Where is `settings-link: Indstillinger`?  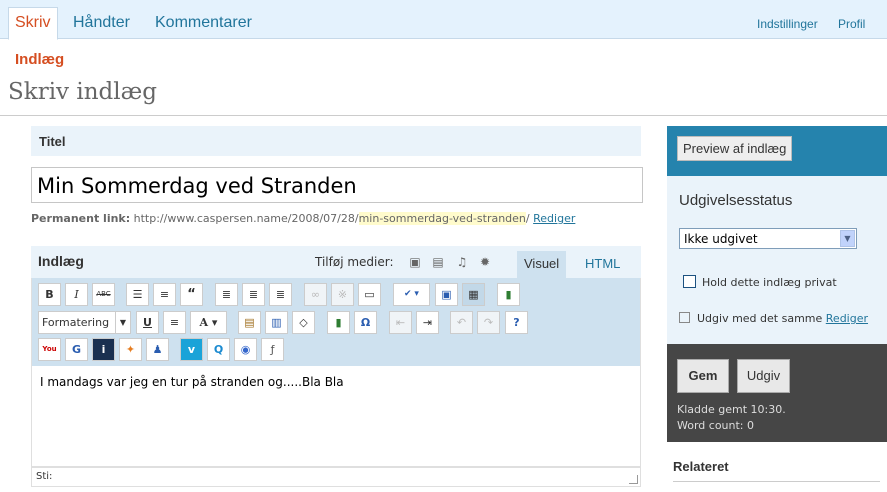 settings-link: Indstillinger is located at coordinates (787, 24).